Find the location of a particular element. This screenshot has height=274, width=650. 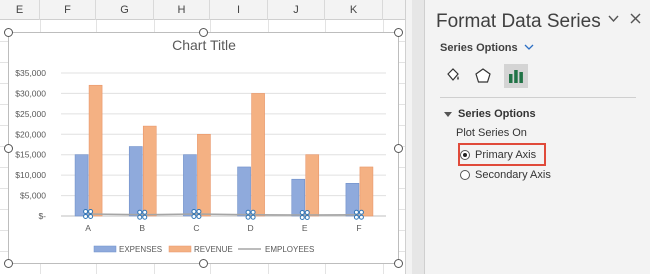

column-header-j: J is located at coordinates (296, 10).